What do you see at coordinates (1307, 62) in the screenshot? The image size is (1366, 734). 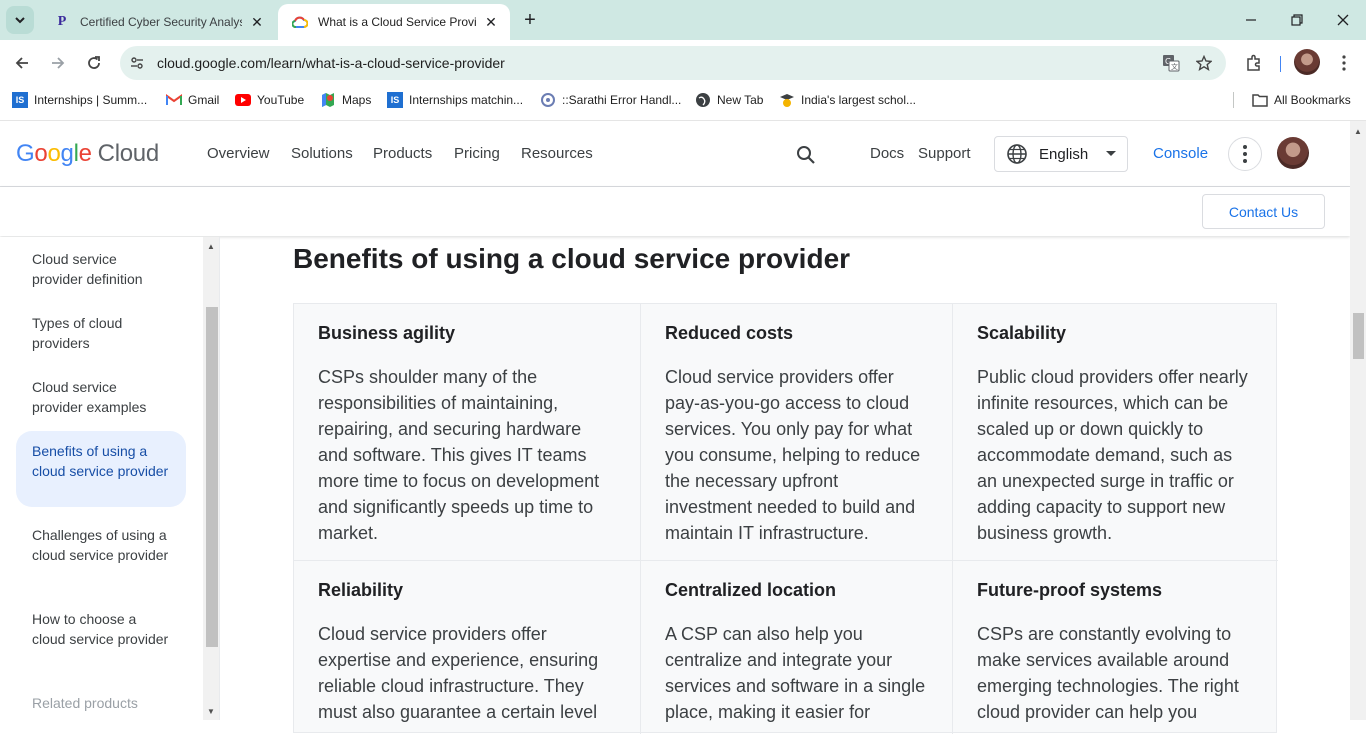 I see `profile-avatar` at bounding box center [1307, 62].